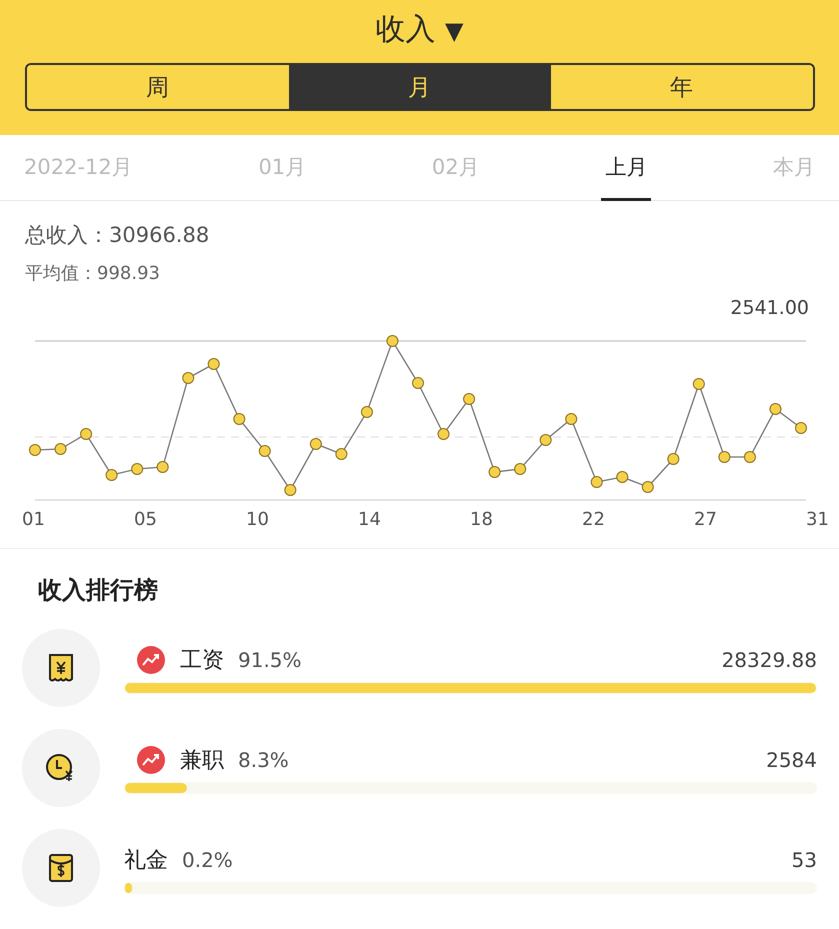 The width and height of the screenshot is (839, 929). What do you see at coordinates (207, 860) in the screenshot?
I see `category-percent: 0.2%` at bounding box center [207, 860].